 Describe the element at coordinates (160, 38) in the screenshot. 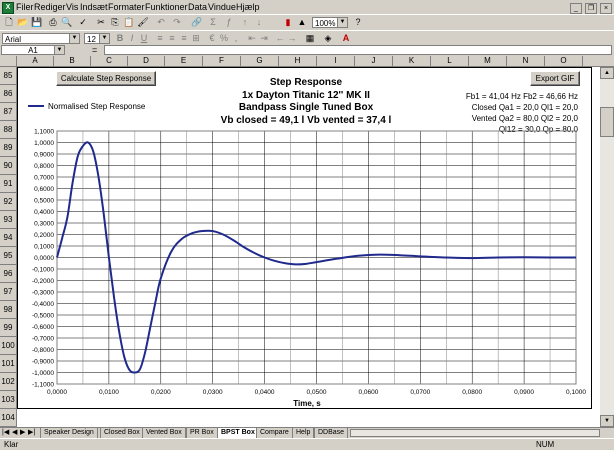

I see `align-left-icon: ≡` at that location.